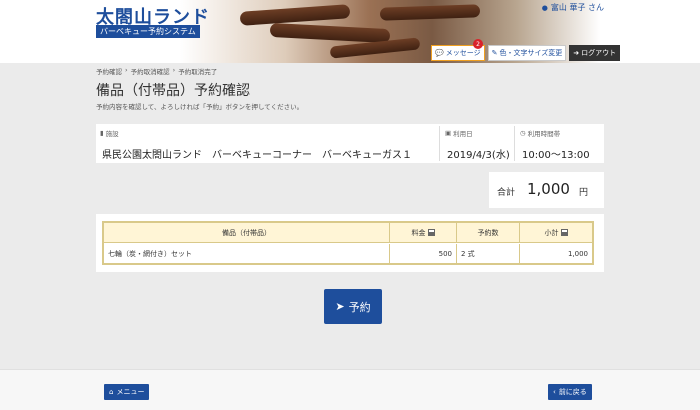 Image resolution: width=700 pixels, height=410 pixels. What do you see at coordinates (544, 134) in the screenshot?
I see `time-label: 利用時間帯` at bounding box center [544, 134].